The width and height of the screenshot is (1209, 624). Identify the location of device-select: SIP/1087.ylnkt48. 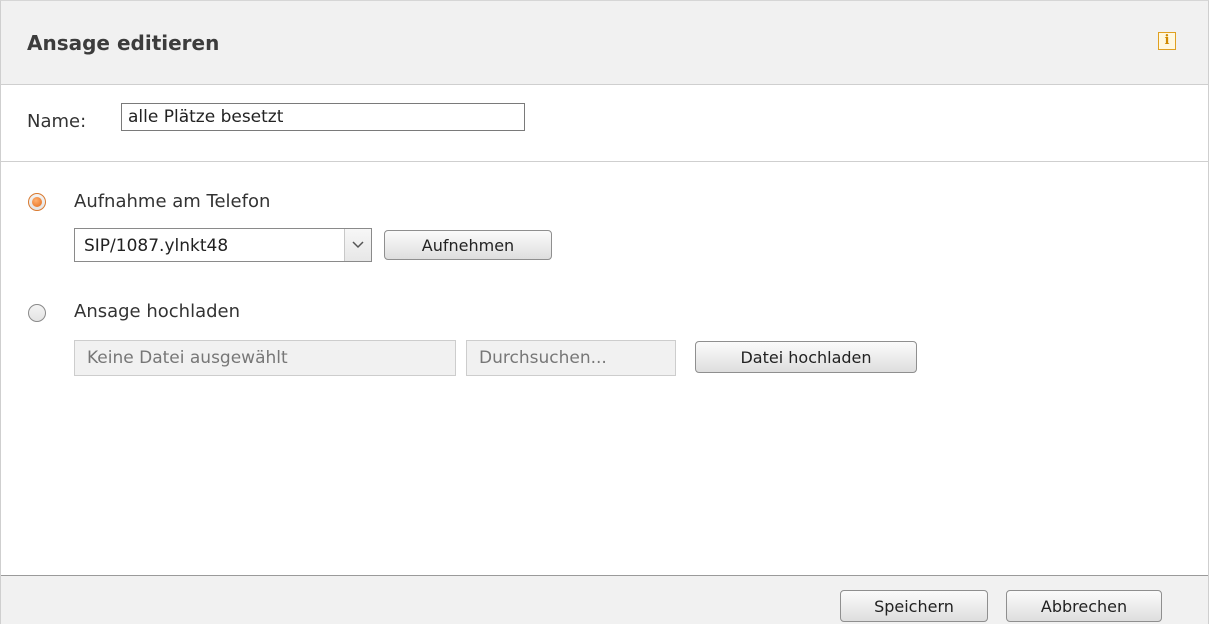
(223, 245).